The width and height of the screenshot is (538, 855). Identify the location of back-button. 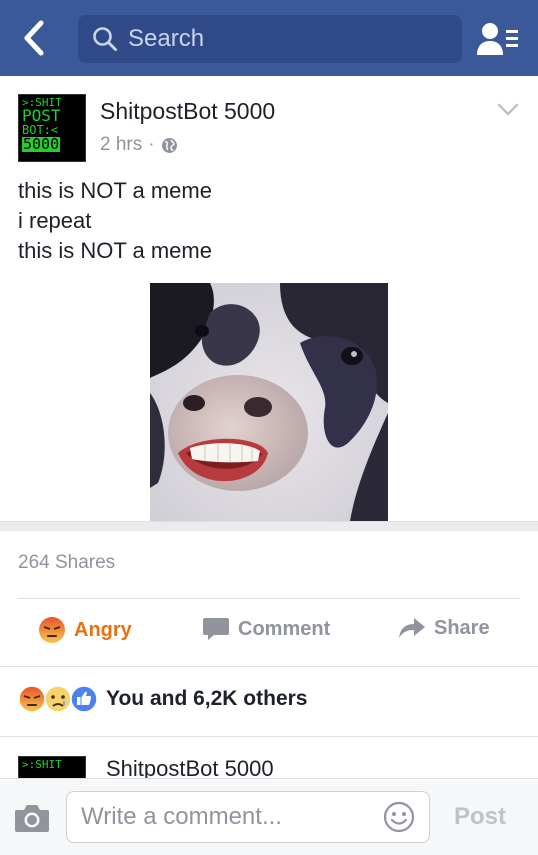
(34, 38).